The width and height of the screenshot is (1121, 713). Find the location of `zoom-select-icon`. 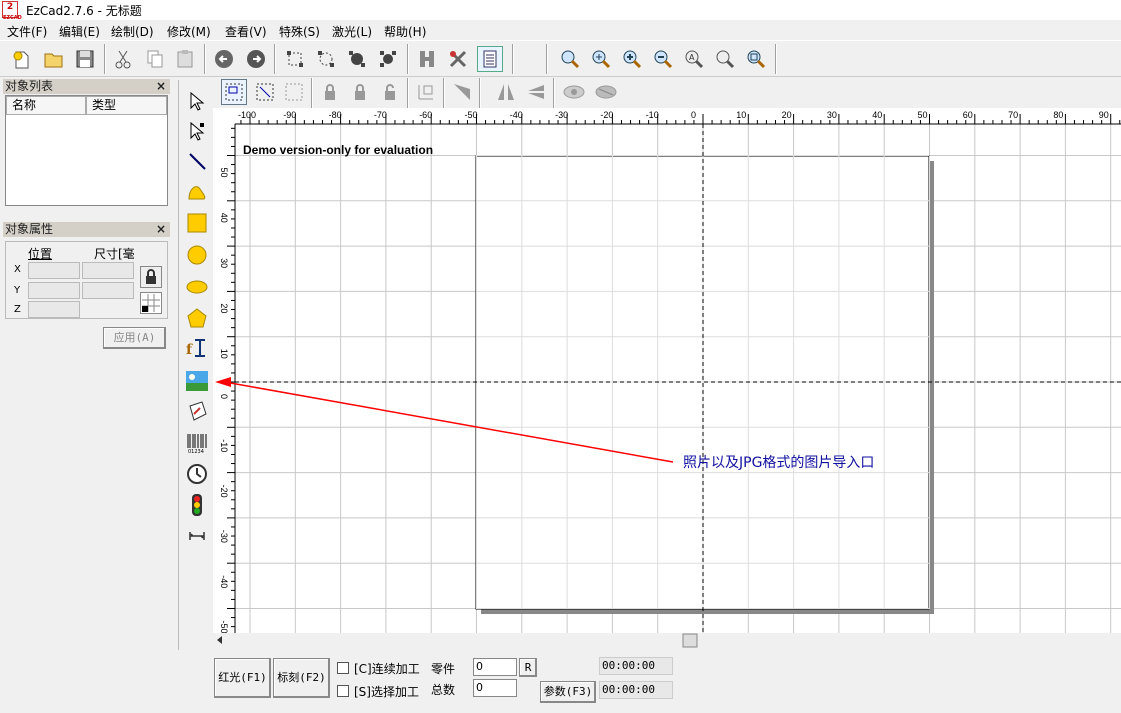

zoom-select-icon is located at coordinates (725, 59).